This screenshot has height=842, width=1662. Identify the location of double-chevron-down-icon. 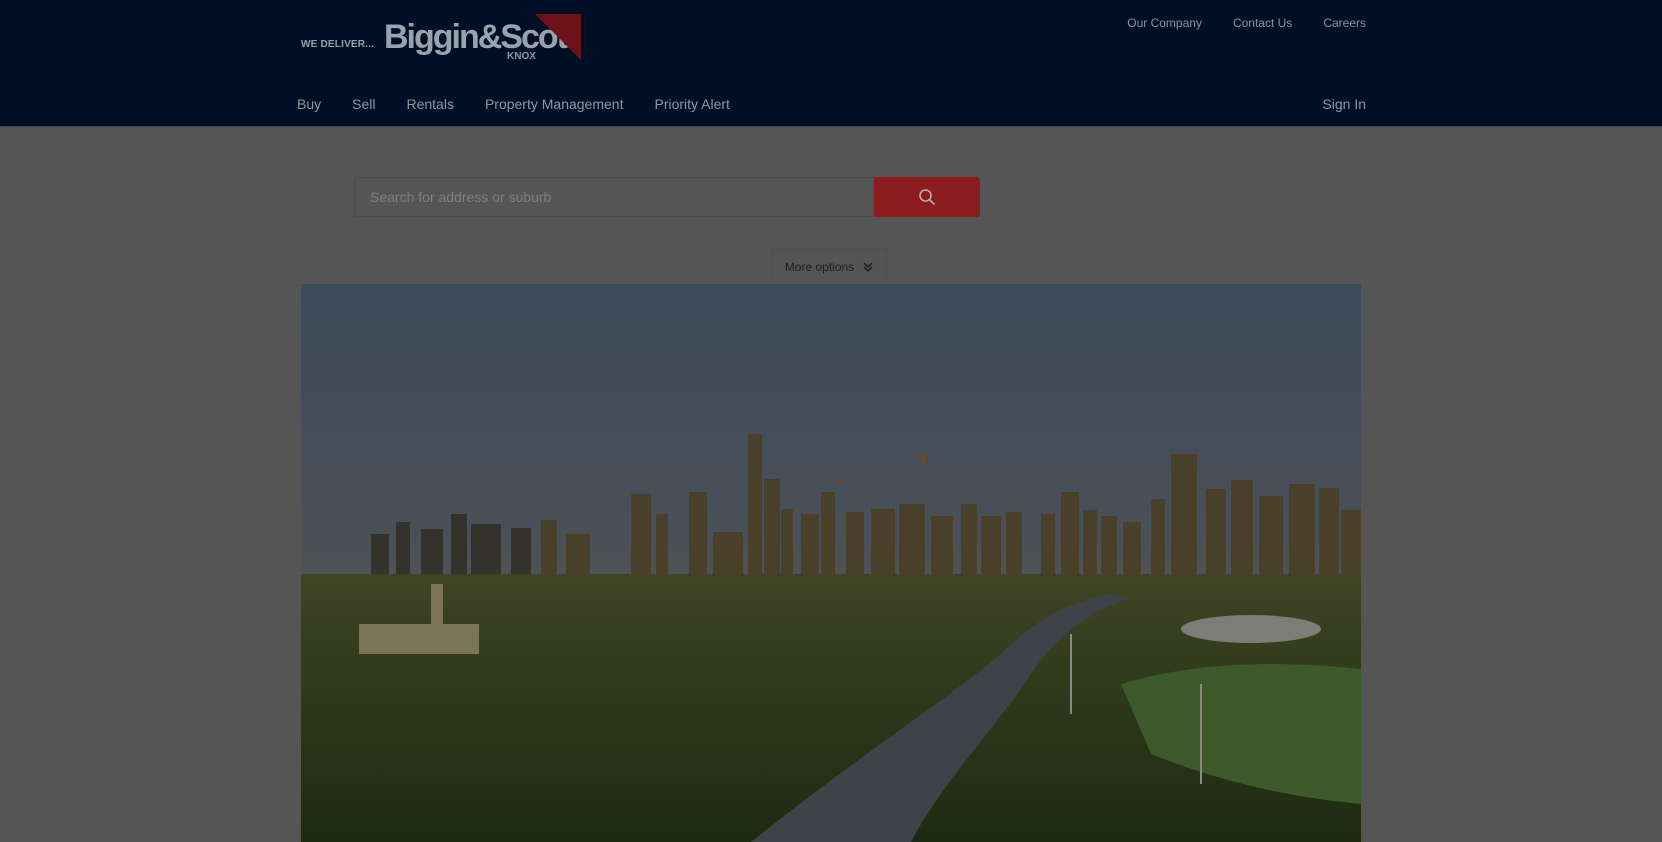
(868, 266).